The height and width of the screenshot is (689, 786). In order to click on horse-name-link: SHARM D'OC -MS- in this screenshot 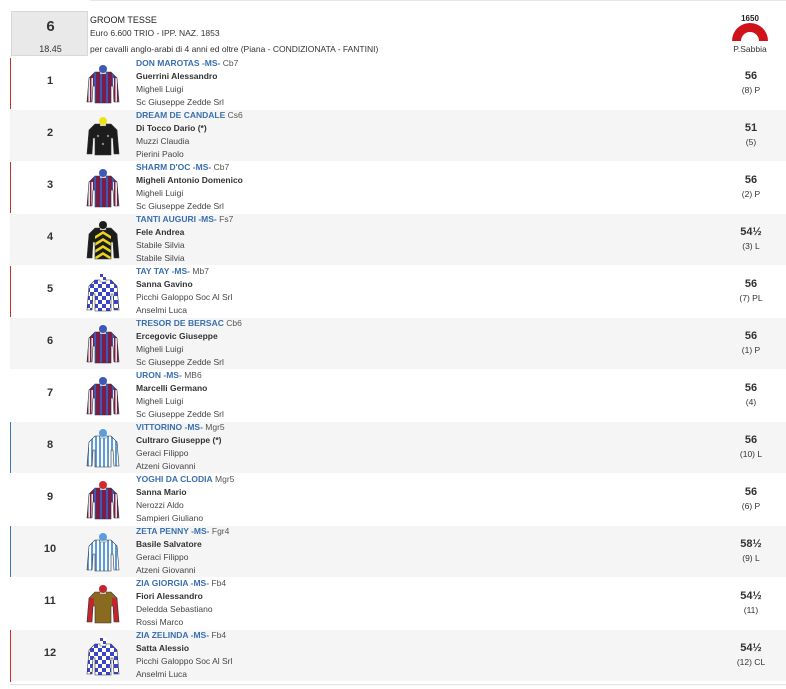, I will do `click(173, 167)`.